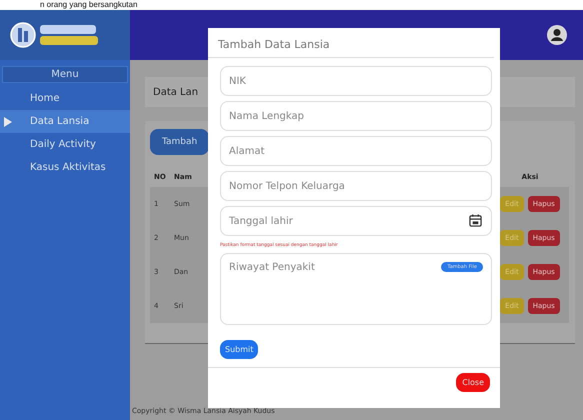 This screenshot has height=420, width=583. Describe the element at coordinates (473, 382) in the screenshot. I see `close-button: Close` at that location.